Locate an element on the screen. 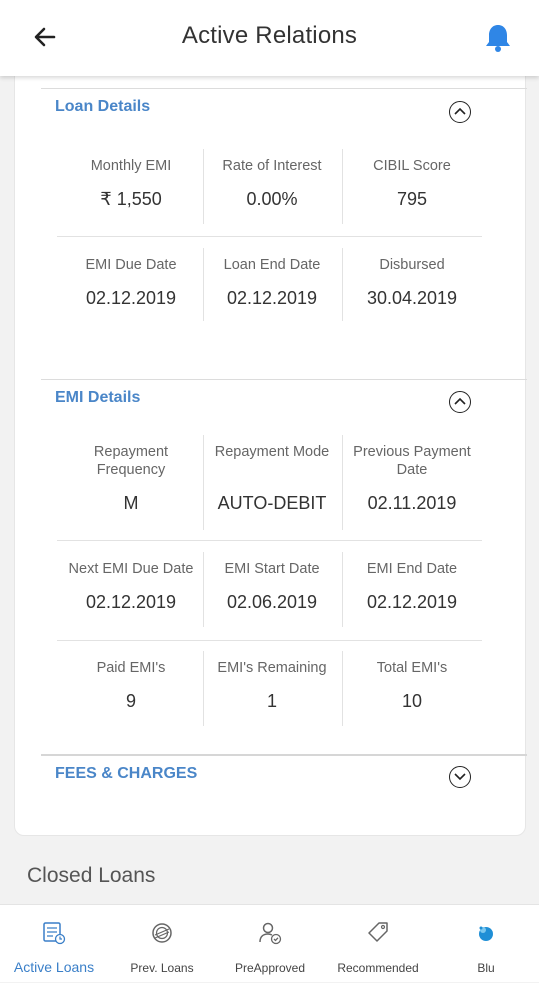 Image resolution: width=539 pixels, height=983 pixels. monthly-emi-value: ₹ 1,550 is located at coordinates (131, 199).